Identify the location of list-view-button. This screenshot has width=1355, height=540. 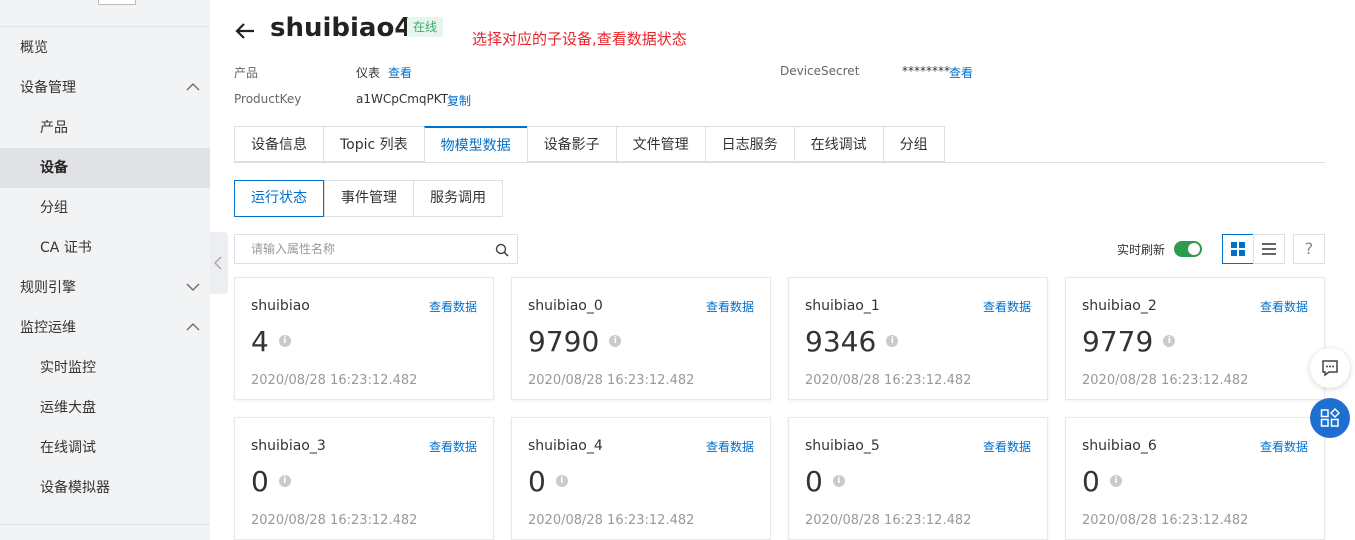
(1269, 249).